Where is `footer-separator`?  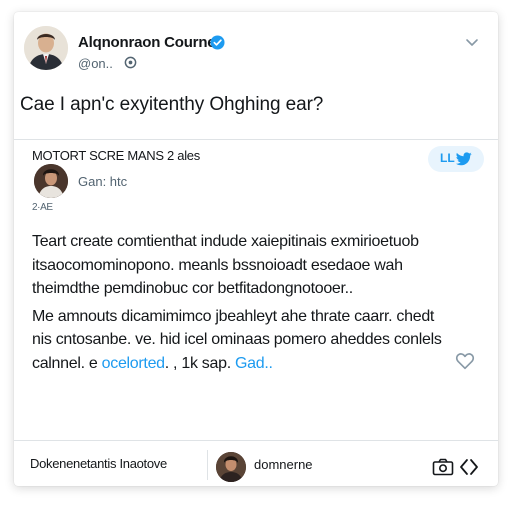
footer-separator is located at coordinates (207, 465).